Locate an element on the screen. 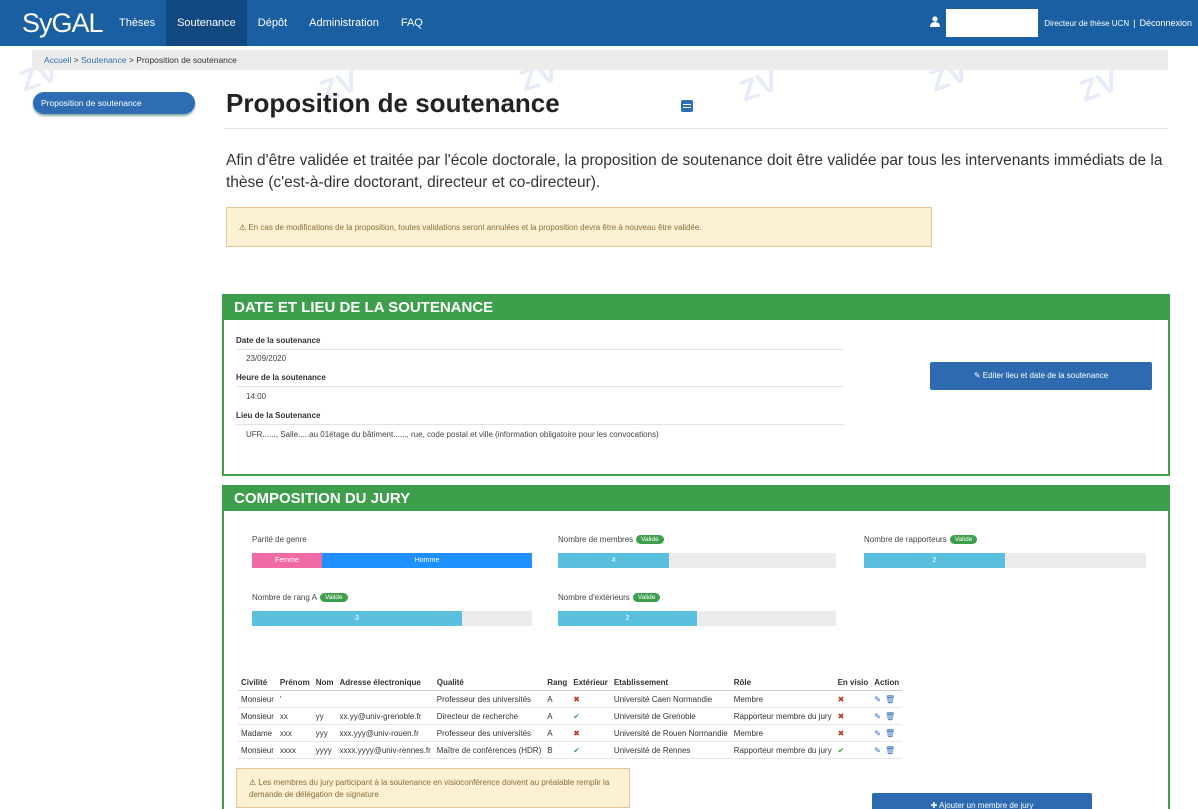 The width and height of the screenshot is (1198, 809). cell-role: Membre is located at coordinates (782, 699).